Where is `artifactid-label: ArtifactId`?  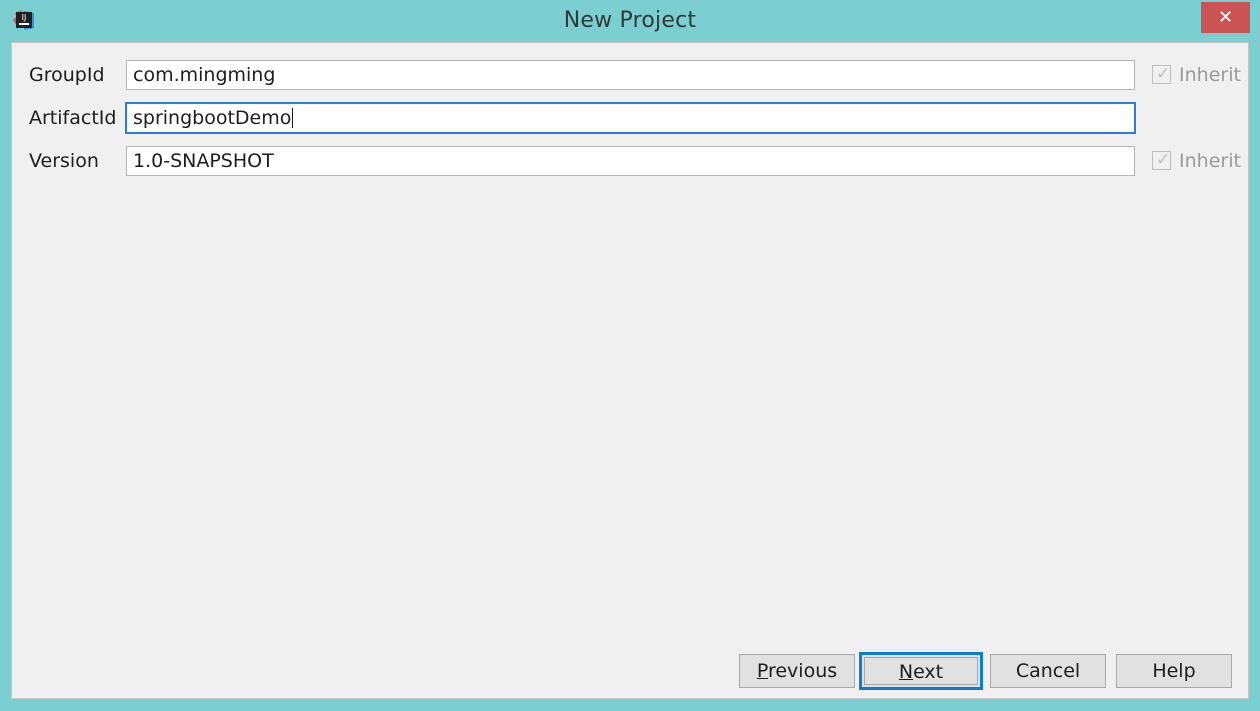
artifactid-label: ArtifactId is located at coordinates (73, 118).